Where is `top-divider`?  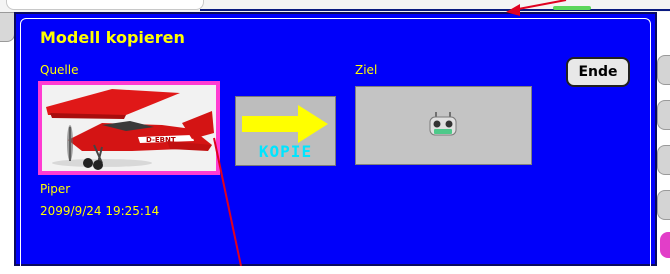 top-divider is located at coordinates (435, 10).